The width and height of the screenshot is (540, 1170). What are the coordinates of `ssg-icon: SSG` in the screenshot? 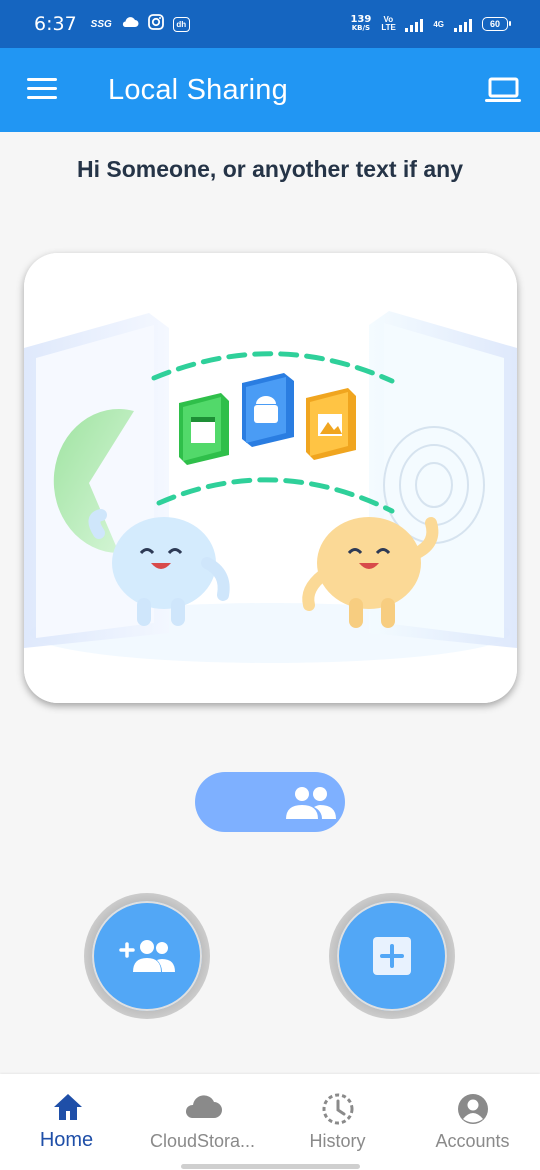 It's located at (101, 24).